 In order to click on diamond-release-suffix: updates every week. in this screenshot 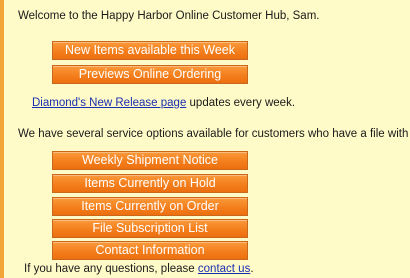, I will do `click(241, 103)`.